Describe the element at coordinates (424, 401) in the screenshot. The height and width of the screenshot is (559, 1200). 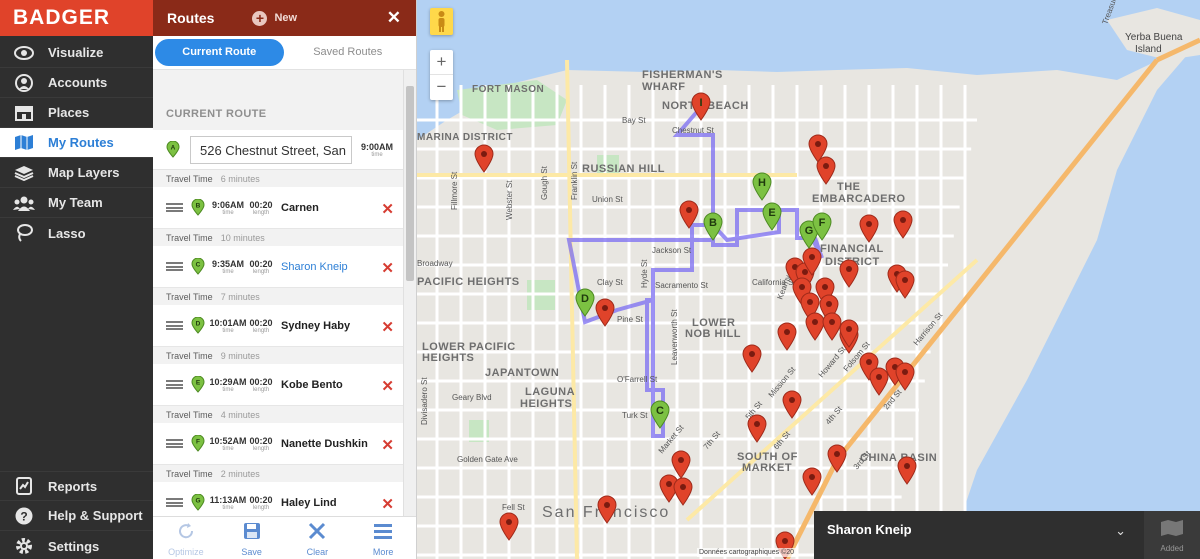
I see `map-label: Divisadero St` at that location.